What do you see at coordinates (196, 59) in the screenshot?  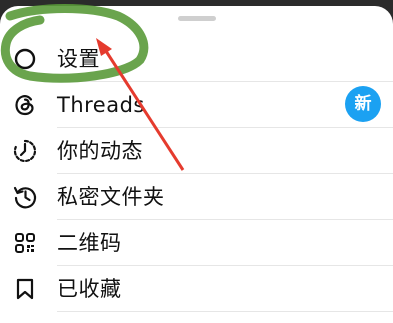 I see `menu-item-settings: 设置` at bounding box center [196, 59].